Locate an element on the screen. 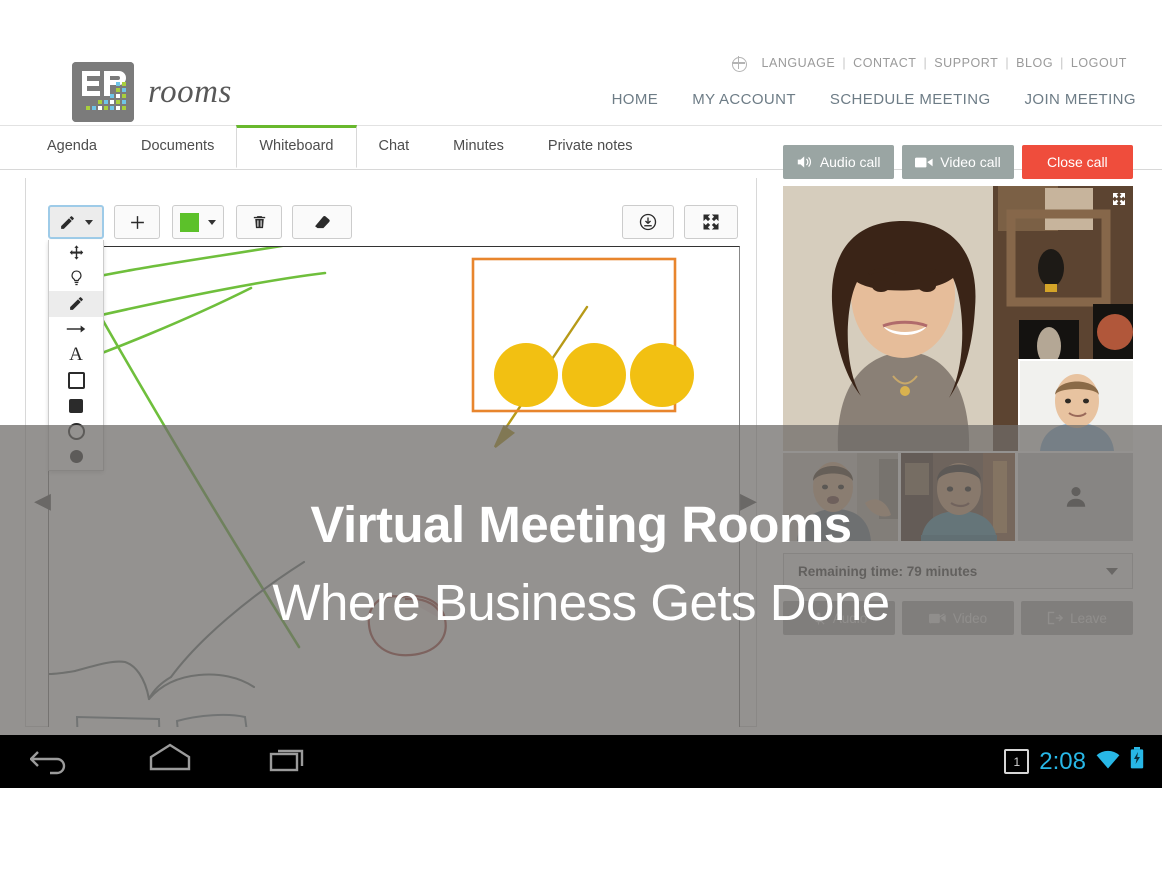 This screenshot has width=1162, height=872. util-link-blog: BLOG is located at coordinates (1034, 63).